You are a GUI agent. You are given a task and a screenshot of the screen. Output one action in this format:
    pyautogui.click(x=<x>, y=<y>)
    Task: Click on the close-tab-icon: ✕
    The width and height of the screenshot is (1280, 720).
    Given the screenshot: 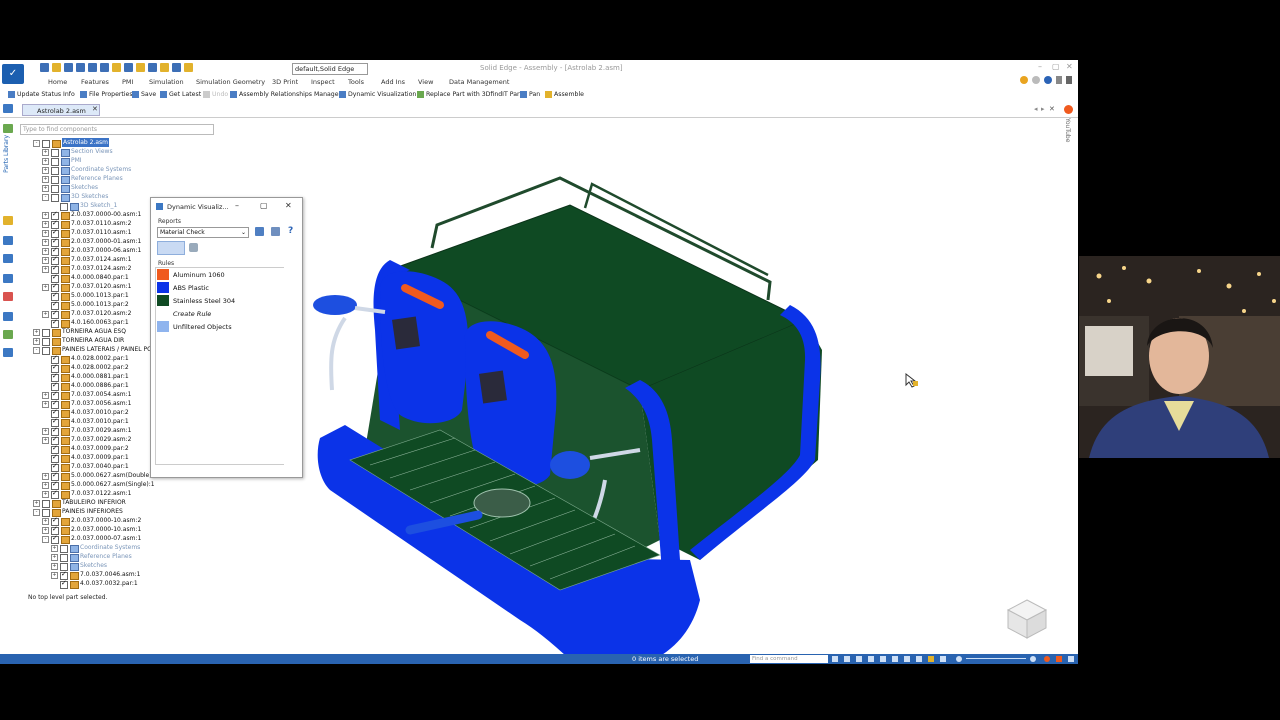 What is the action you would take?
    pyautogui.click(x=95, y=109)
    